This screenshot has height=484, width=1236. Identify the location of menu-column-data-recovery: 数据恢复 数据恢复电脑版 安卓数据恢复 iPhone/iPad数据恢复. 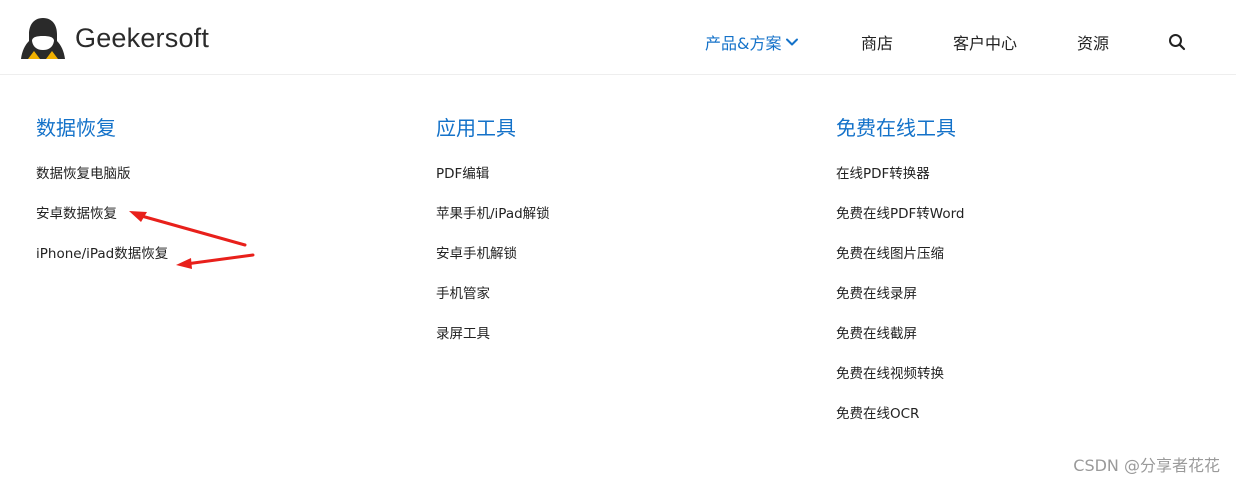
(216, 198).